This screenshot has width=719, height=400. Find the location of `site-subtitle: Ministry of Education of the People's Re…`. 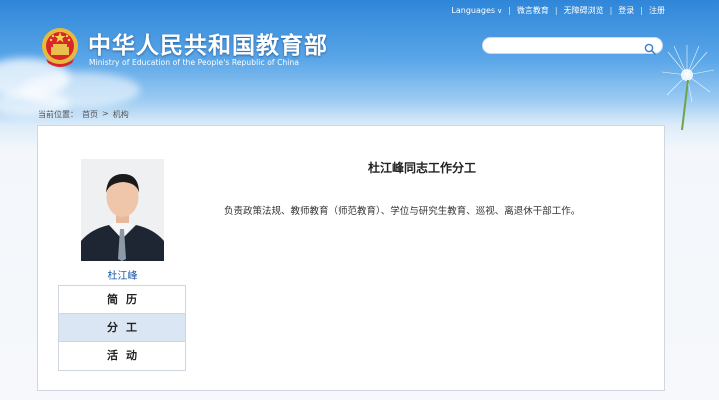

site-subtitle: Ministry of Education of the People's Re… is located at coordinates (194, 62).